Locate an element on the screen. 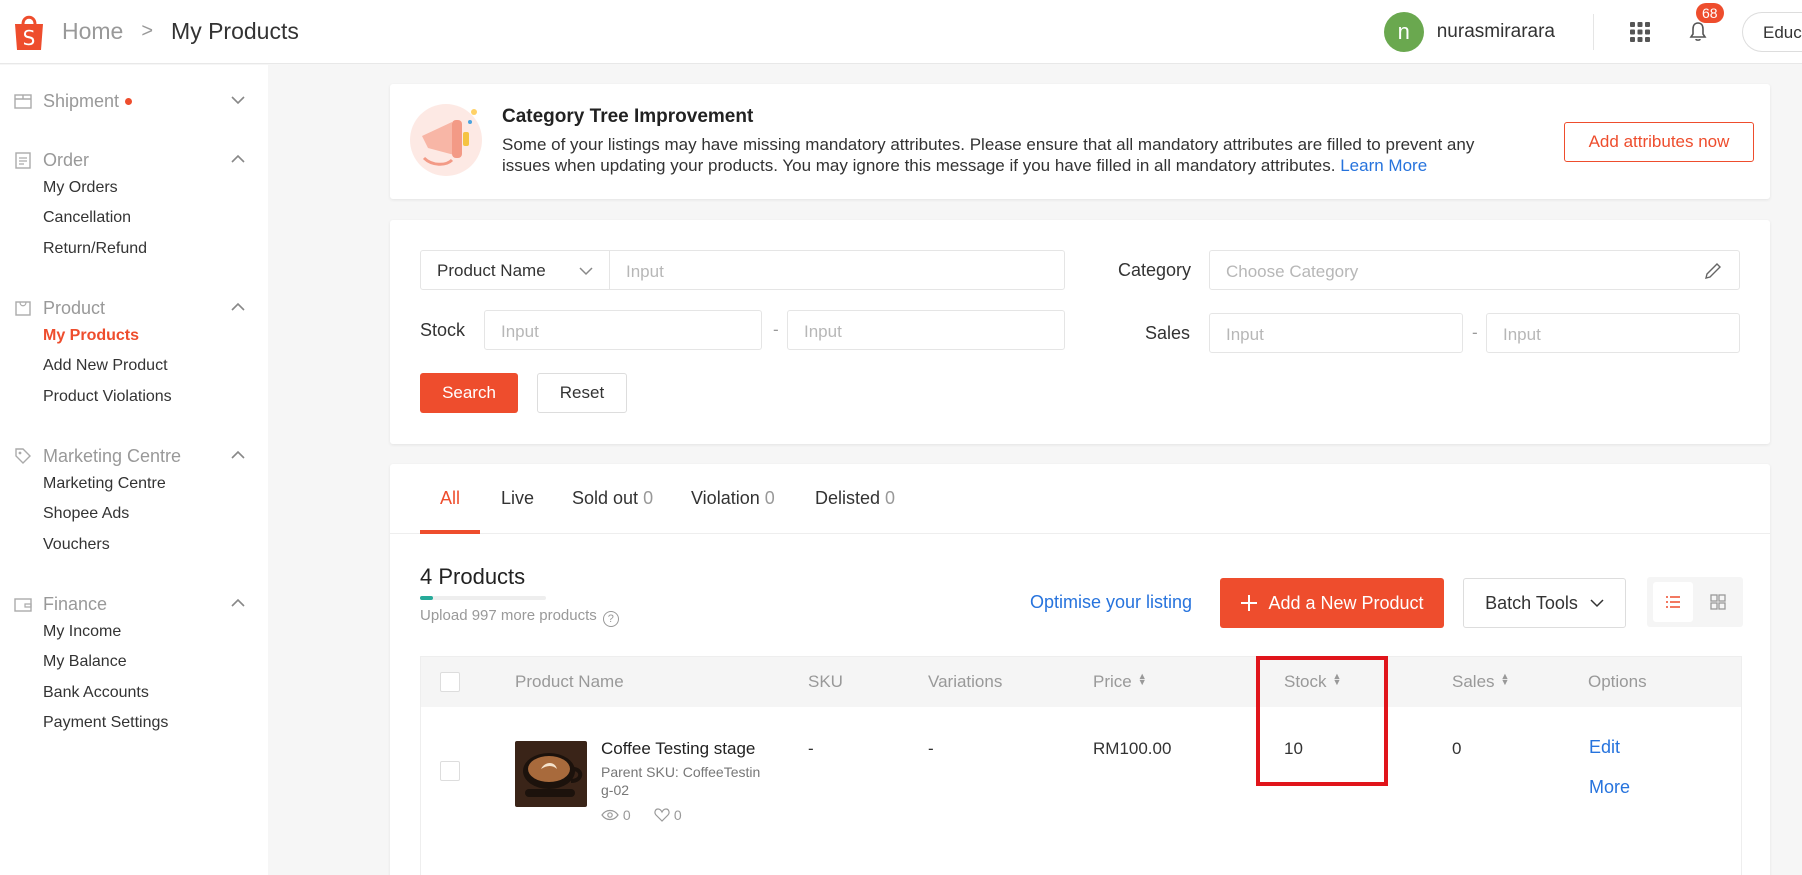 This screenshot has width=1802, height=875. grid-view-icon is located at coordinates (1718, 602).